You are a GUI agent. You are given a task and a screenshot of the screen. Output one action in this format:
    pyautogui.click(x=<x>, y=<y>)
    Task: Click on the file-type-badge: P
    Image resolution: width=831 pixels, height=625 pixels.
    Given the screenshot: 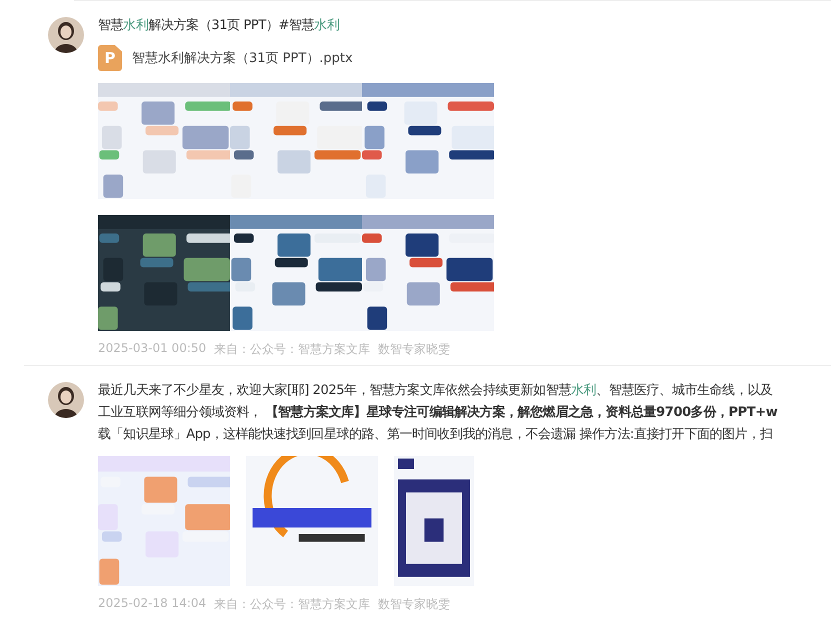 What is the action you would take?
    pyautogui.click(x=110, y=58)
    